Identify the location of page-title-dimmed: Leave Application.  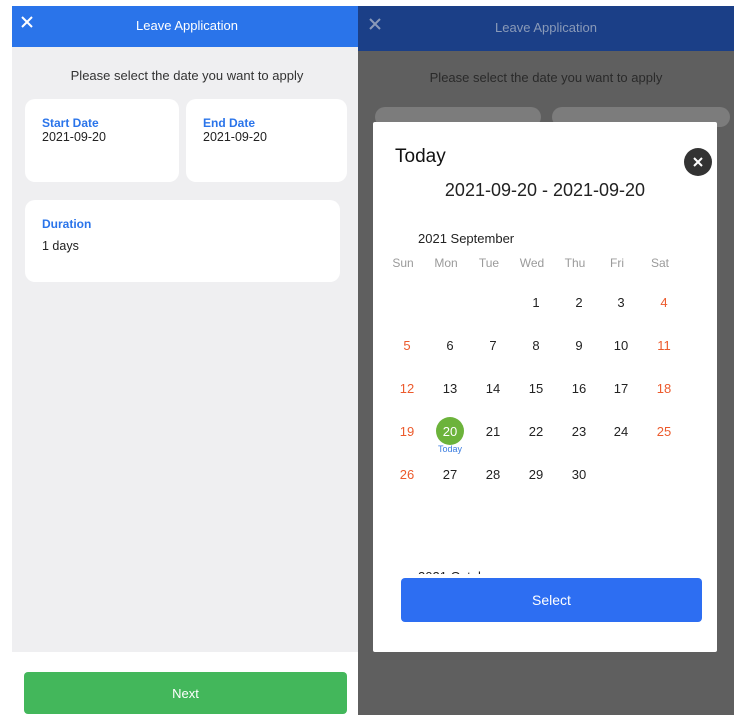
(546, 27).